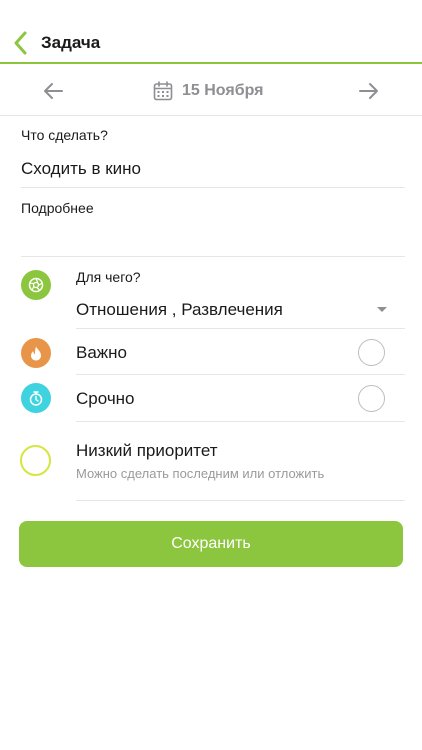  I want to click on purpose-value: Отношения , Развлечения, so click(179, 310).